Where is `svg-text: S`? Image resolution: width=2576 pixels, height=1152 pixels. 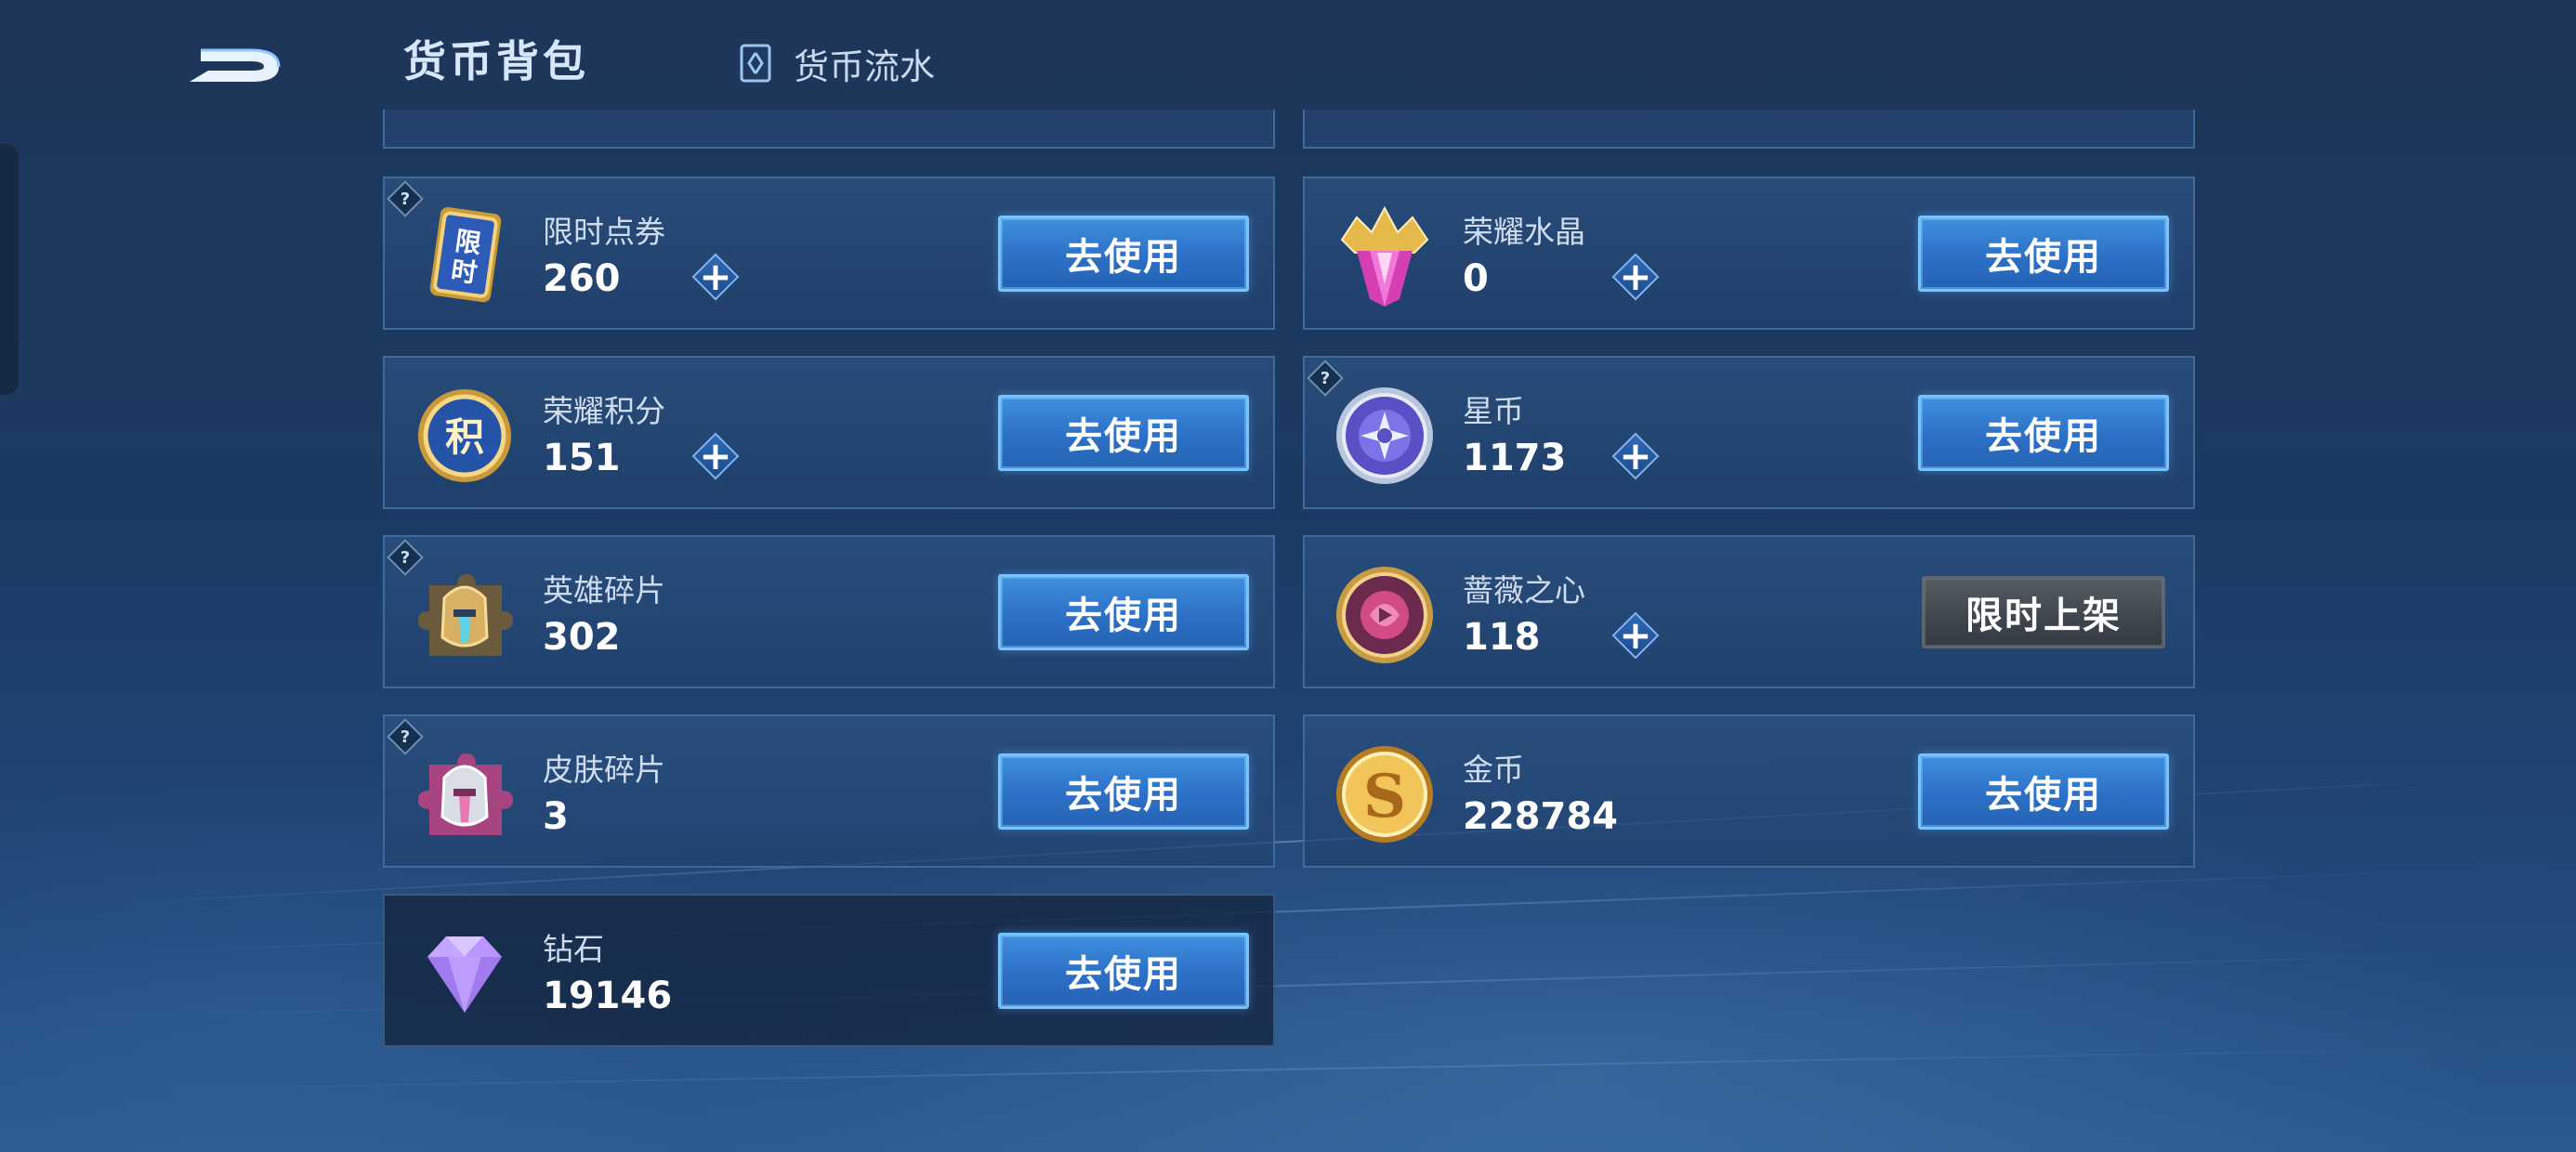
svg-text: S is located at coordinates (1384, 796).